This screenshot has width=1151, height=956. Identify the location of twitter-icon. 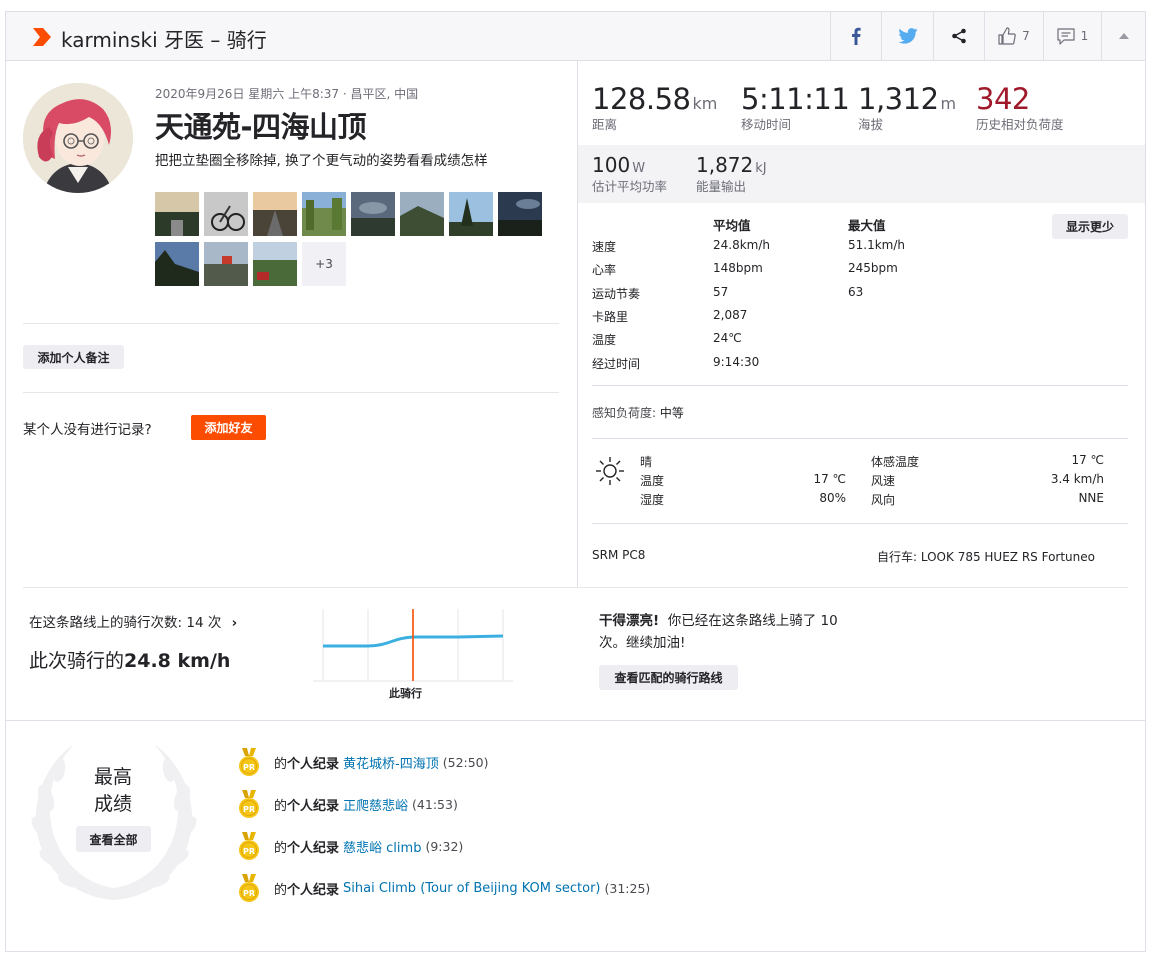
(907, 36).